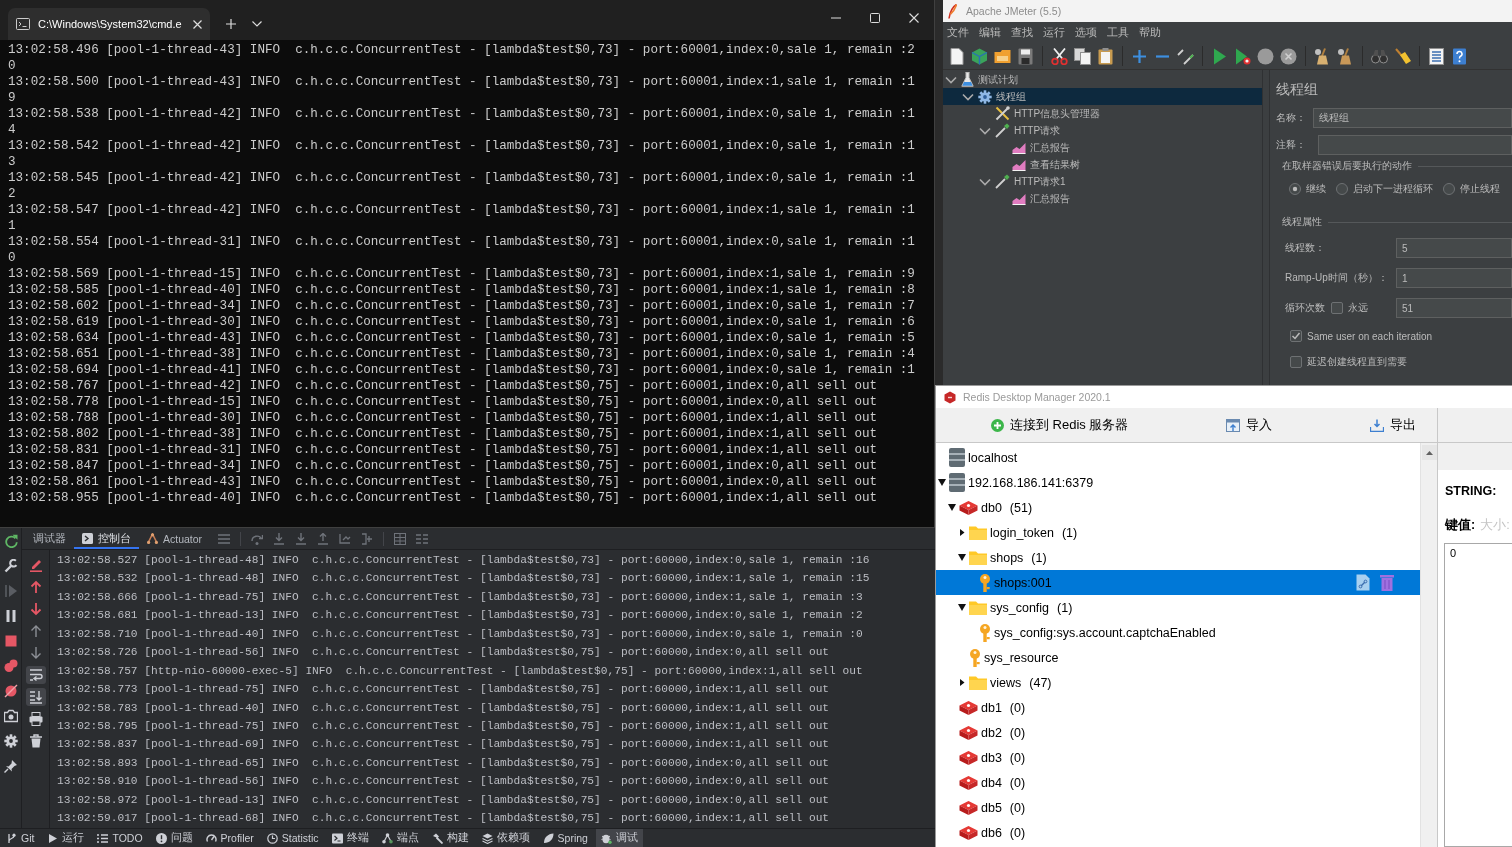 The height and width of the screenshot is (847, 1512). Describe the element at coordinates (109, 24) in the screenshot. I see `terminal-tab: C:\Windows\System32\cmd.e` at that location.